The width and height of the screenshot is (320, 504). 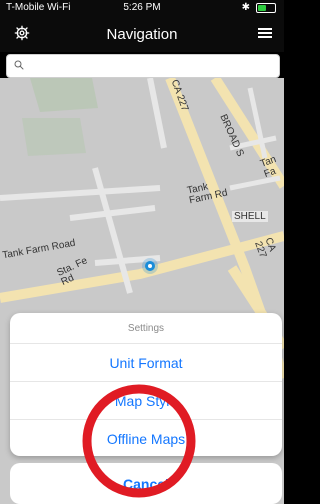 What do you see at coordinates (19, 65) in the screenshot?
I see `search-icon` at bounding box center [19, 65].